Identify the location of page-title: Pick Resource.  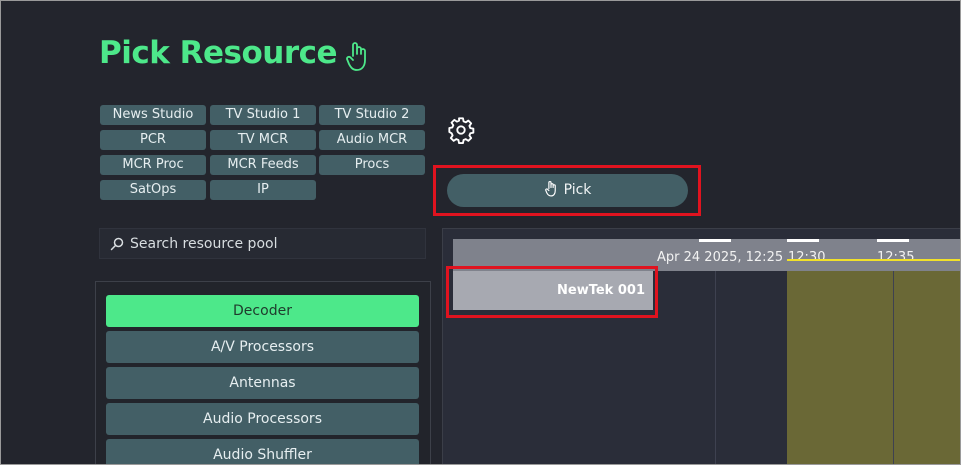
(218, 53).